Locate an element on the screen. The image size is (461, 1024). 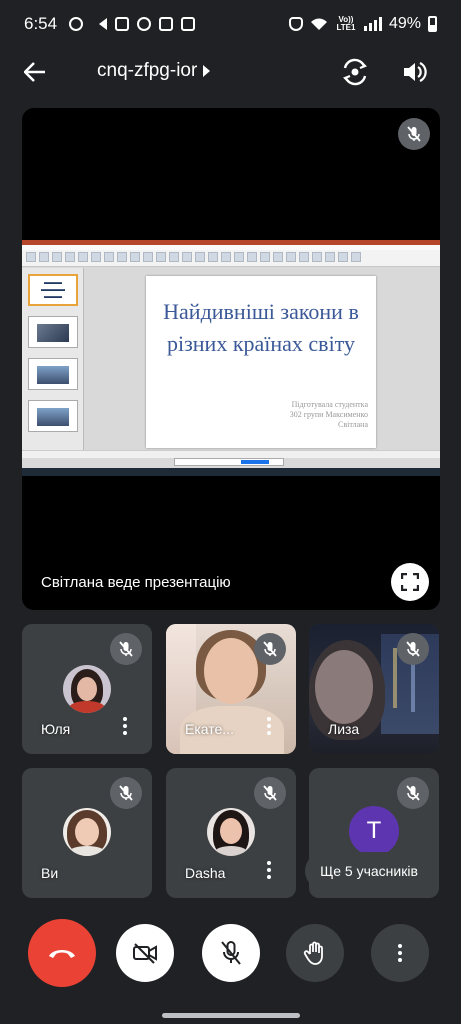
participant-tile: Dasha is located at coordinates (231, 833).